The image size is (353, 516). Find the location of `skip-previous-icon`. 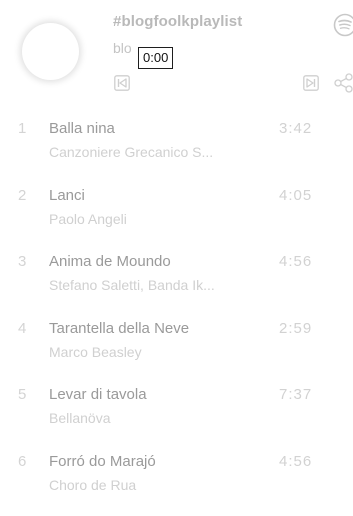

skip-previous-icon is located at coordinates (122, 83).